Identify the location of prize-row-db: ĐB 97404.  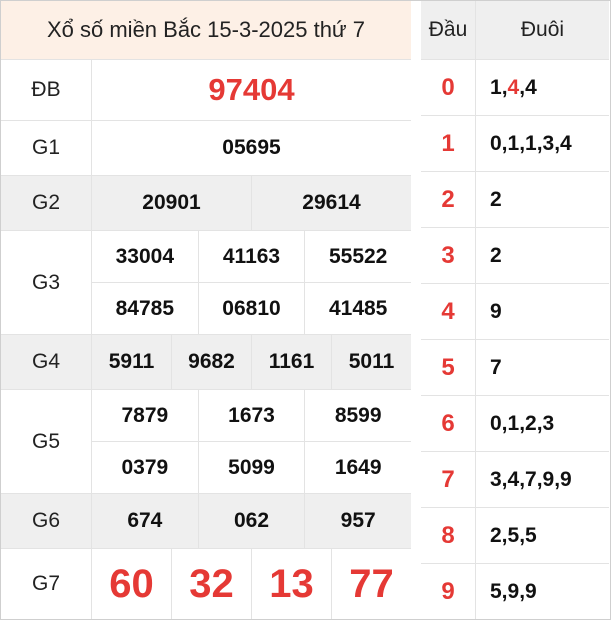
(206, 90).